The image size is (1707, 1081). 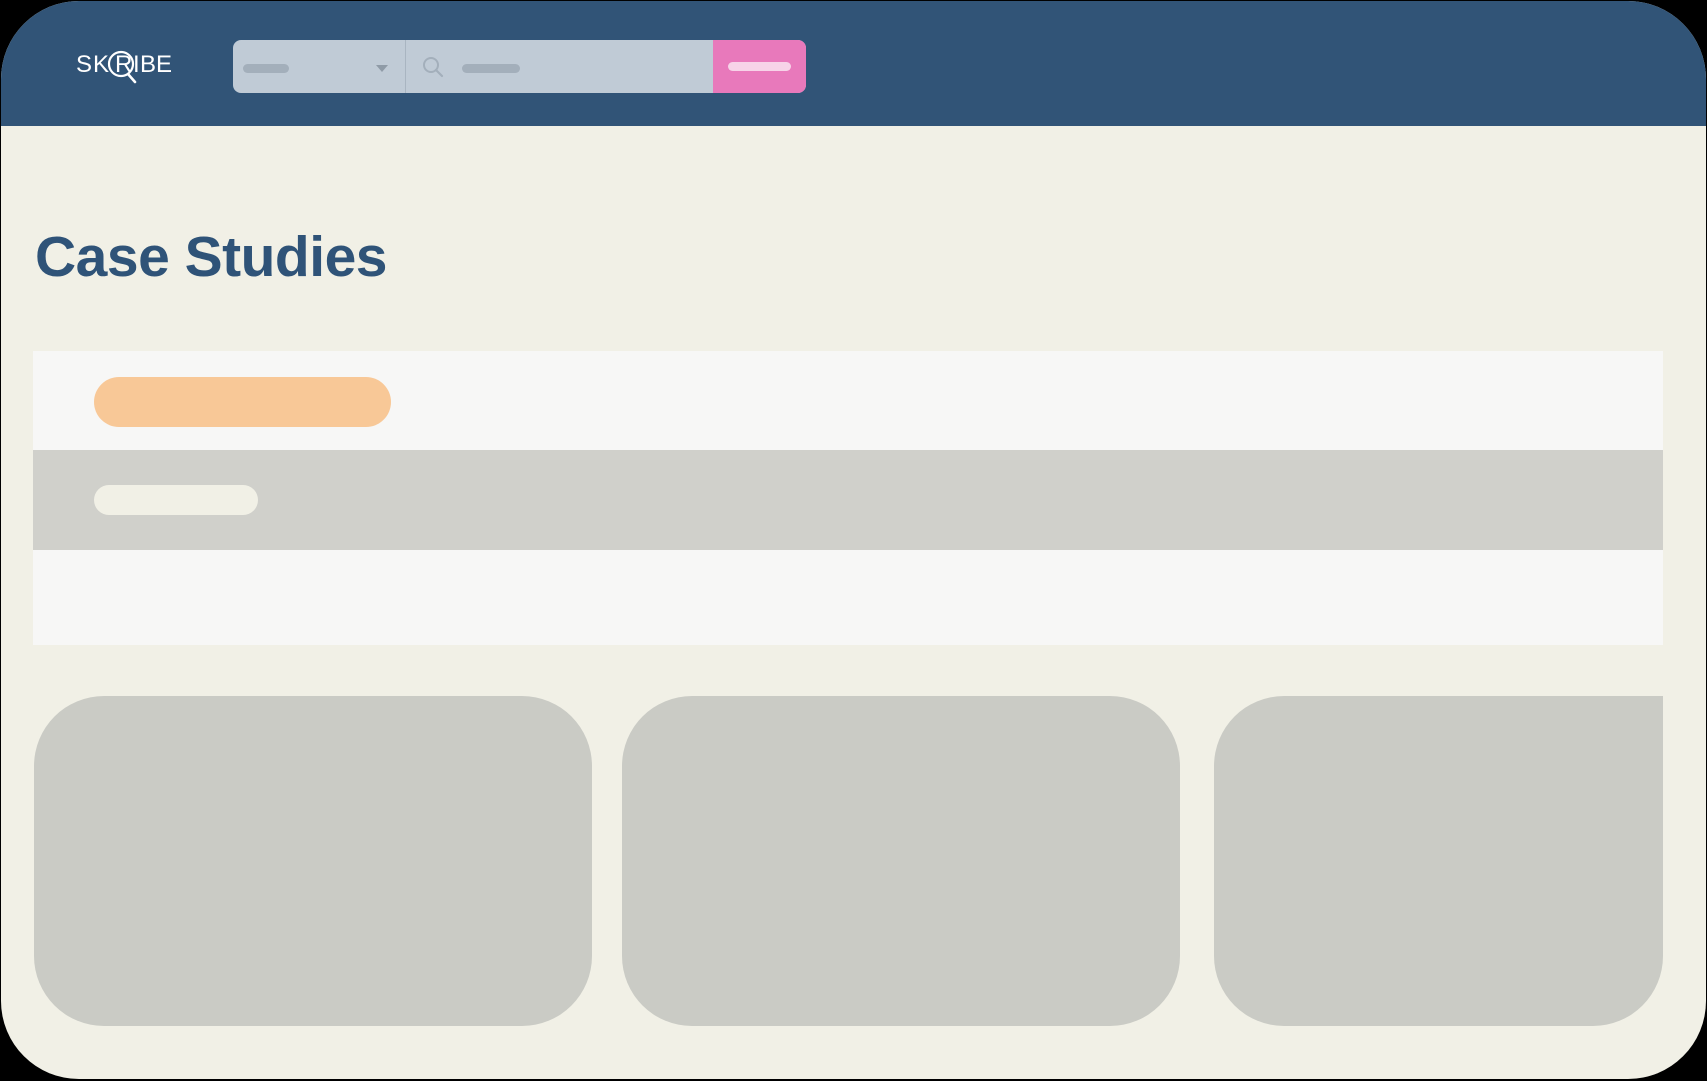 I want to click on search-bar, so click(x=519, y=66).